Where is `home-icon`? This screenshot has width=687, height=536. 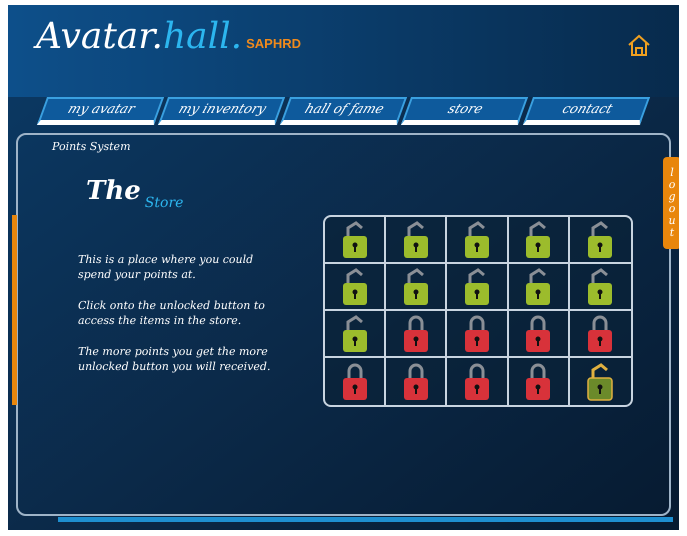
home-icon is located at coordinates (639, 45).